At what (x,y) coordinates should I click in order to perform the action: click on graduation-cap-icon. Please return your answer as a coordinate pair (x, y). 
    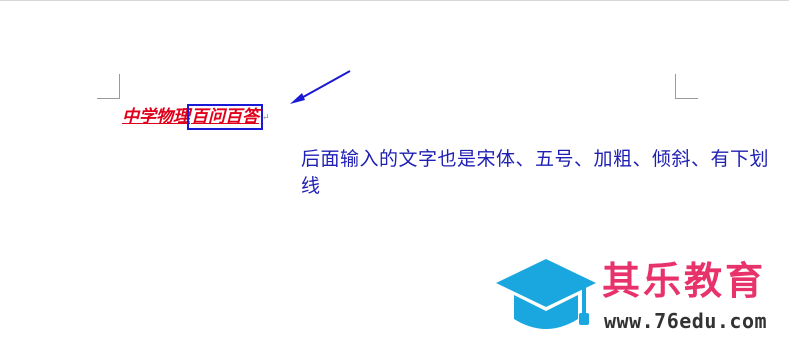
    Looking at the image, I should click on (546, 294).